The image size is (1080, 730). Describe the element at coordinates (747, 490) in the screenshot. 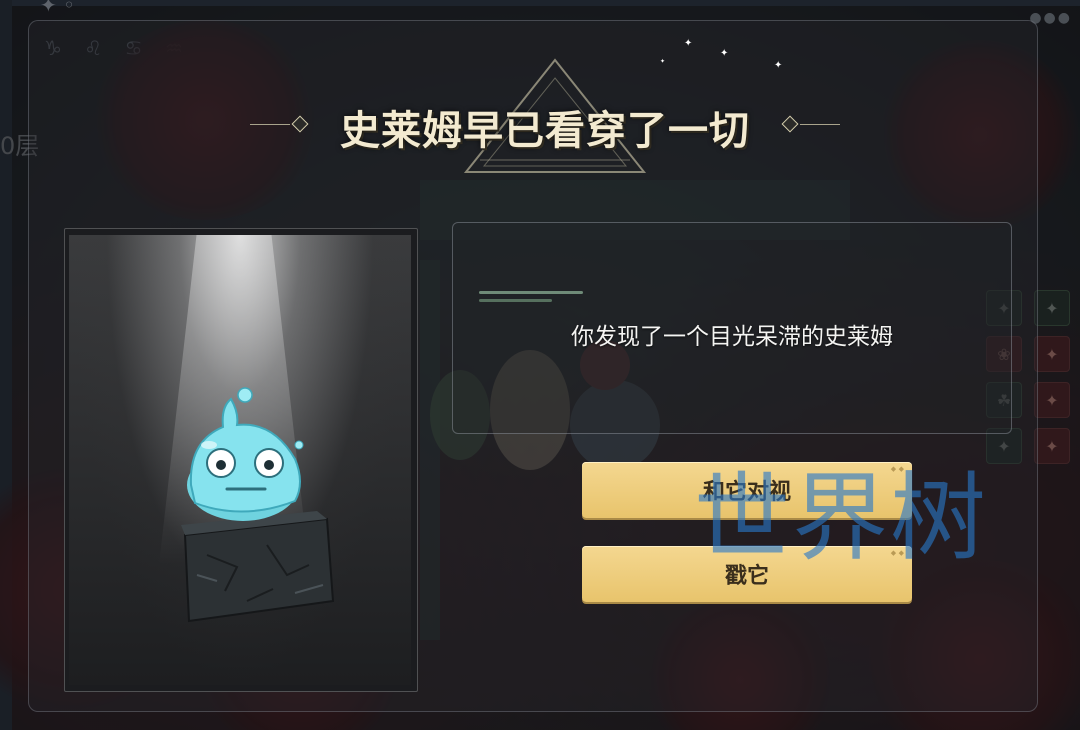

I see `option-stare-button: 和它对视` at that location.